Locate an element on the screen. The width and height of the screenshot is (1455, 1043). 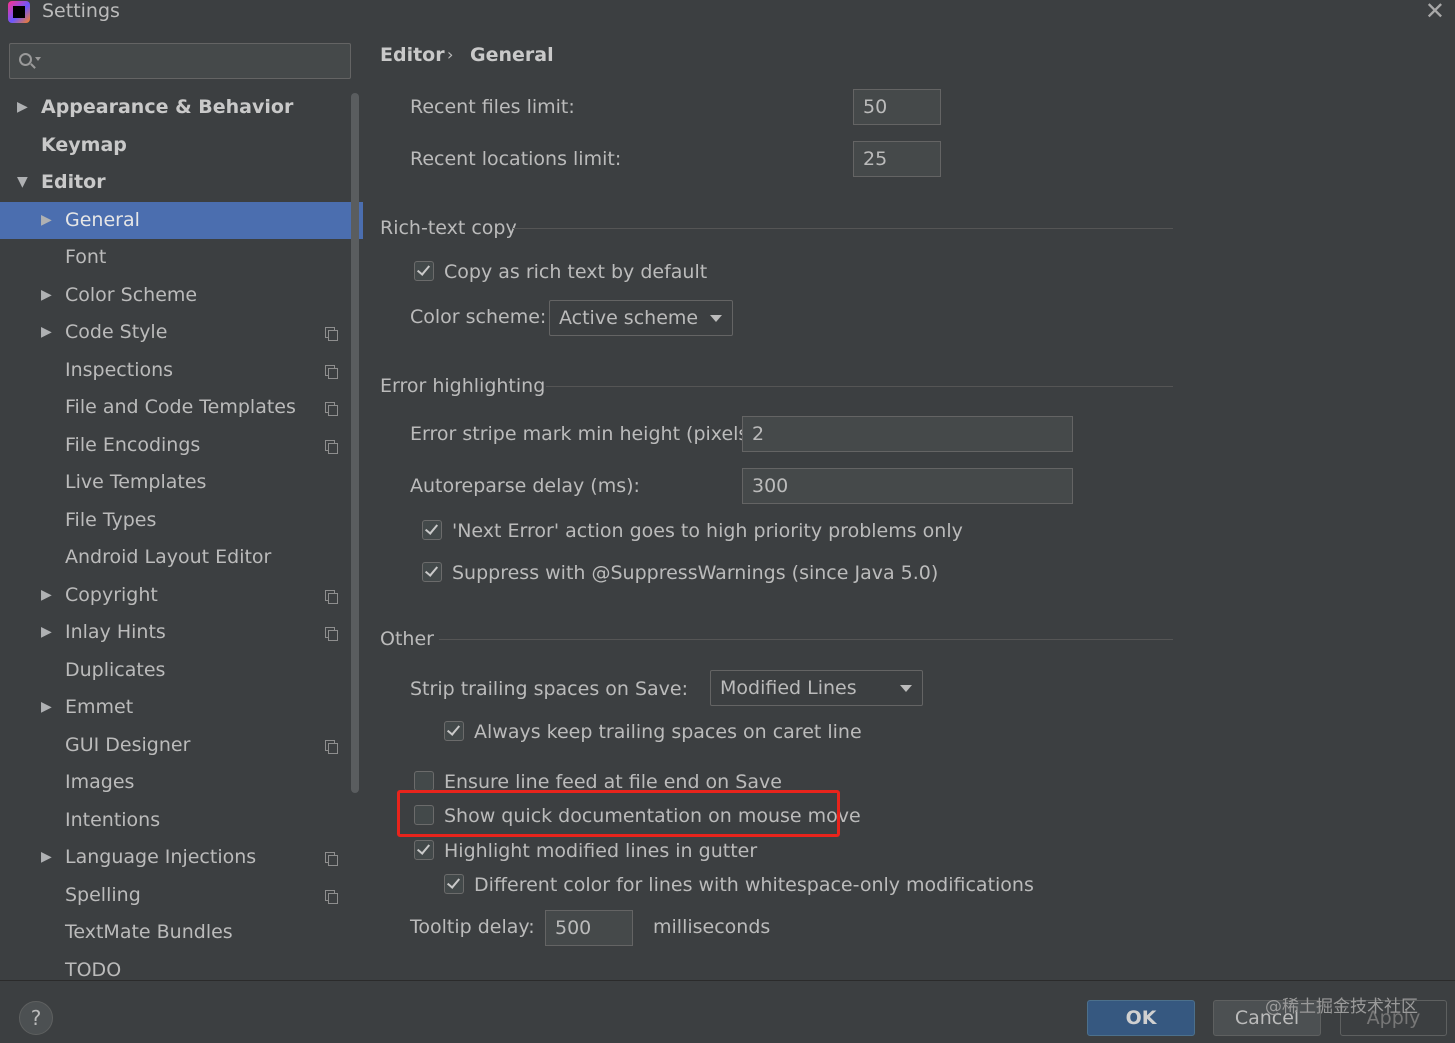
sidebar-item-appearance-behavior: ▶ Appearance & Behavior is located at coordinates (181, 108).